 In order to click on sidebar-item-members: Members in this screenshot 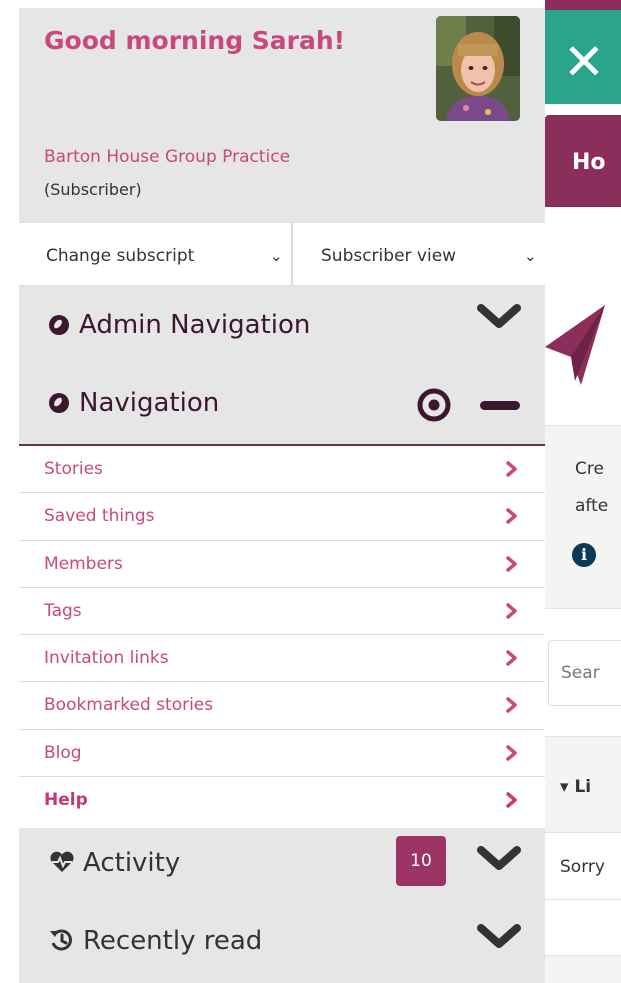, I will do `click(282, 564)`.